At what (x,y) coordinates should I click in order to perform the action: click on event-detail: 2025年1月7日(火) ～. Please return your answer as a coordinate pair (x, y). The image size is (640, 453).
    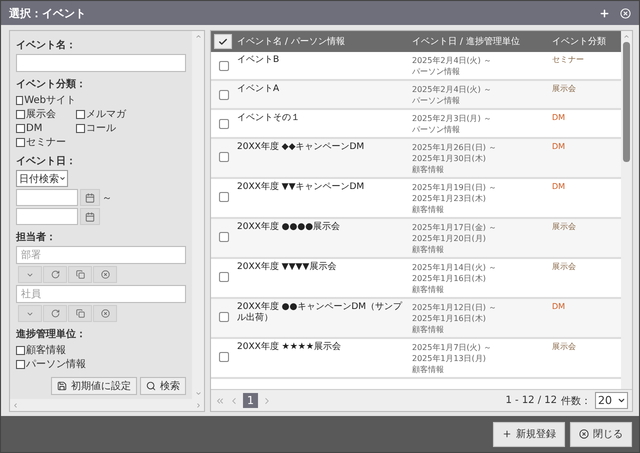
    Looking at the image, I should click on (452, 347).